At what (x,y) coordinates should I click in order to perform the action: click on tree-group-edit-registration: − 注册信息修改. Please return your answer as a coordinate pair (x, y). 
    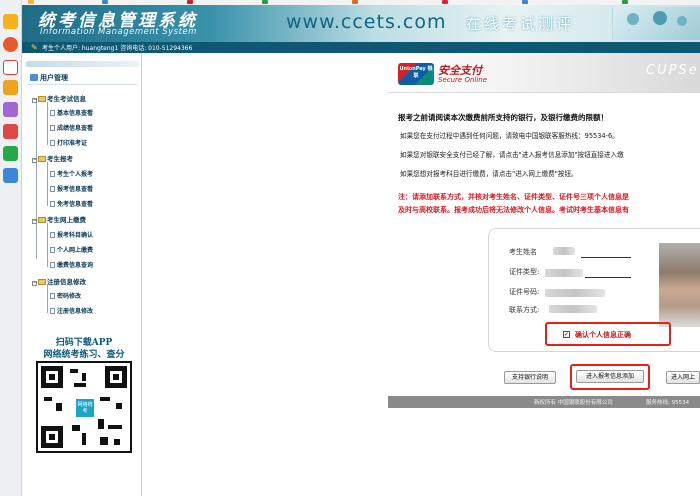
    Looking at the image, I should click on (59, 281).